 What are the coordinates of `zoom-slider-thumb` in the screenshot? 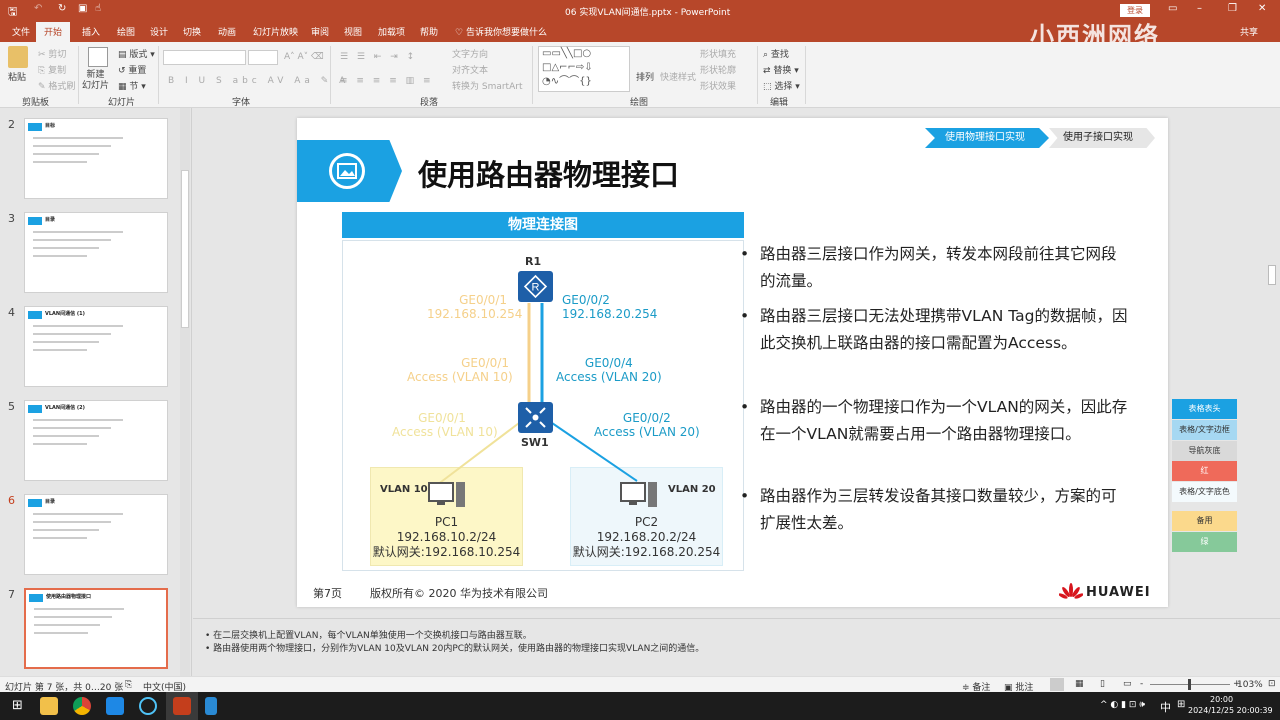 It's located at (1189, 684).